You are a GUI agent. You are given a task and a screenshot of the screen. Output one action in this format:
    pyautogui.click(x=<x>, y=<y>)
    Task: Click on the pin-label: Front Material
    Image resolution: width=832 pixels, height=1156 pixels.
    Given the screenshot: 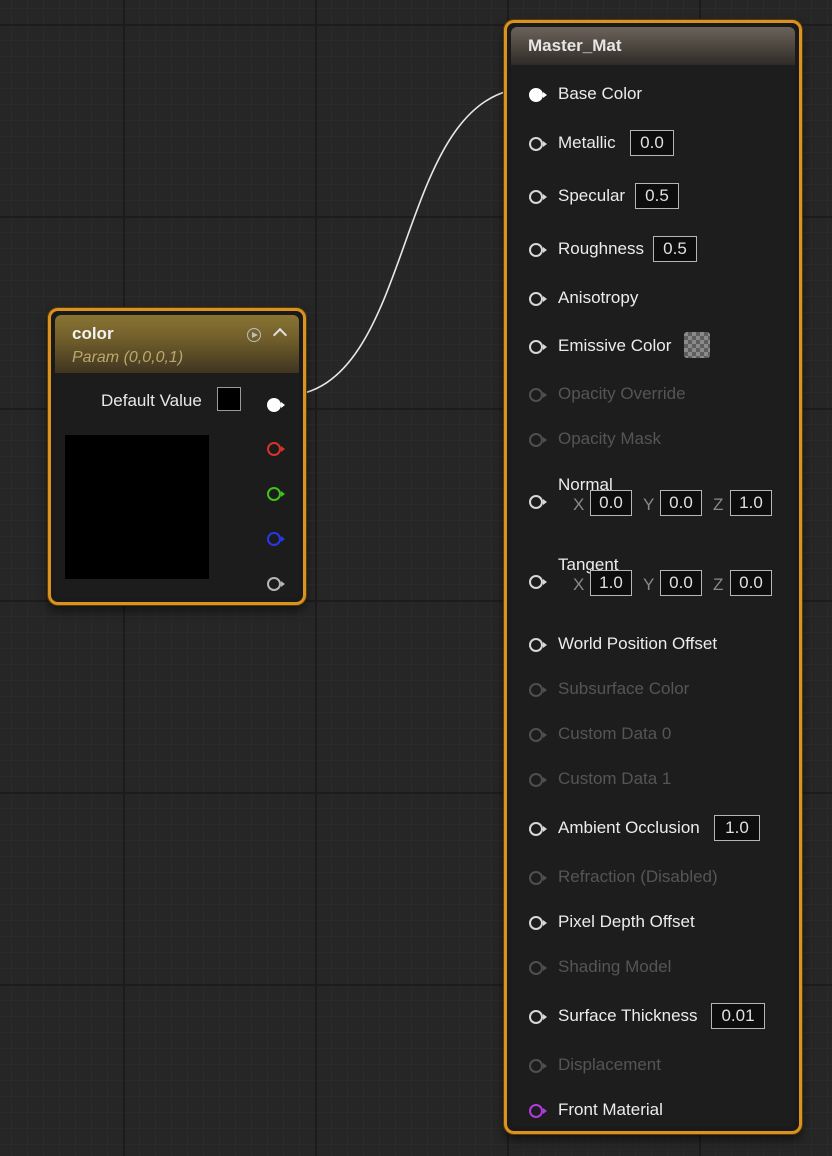 What is the action you would take?
    pyautogui.click(x=610, y=1109)
    